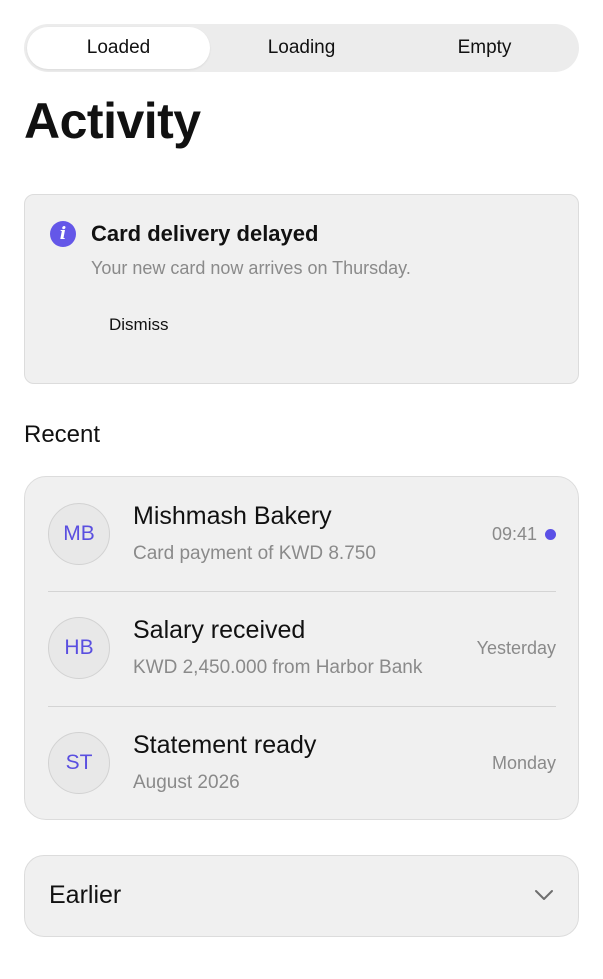 This screenshot has height=979, width=603. What do you see at coordinates (219, 630) in the screenshot?
I see `activity-title: Salary received` at bounding box center [219, 630].